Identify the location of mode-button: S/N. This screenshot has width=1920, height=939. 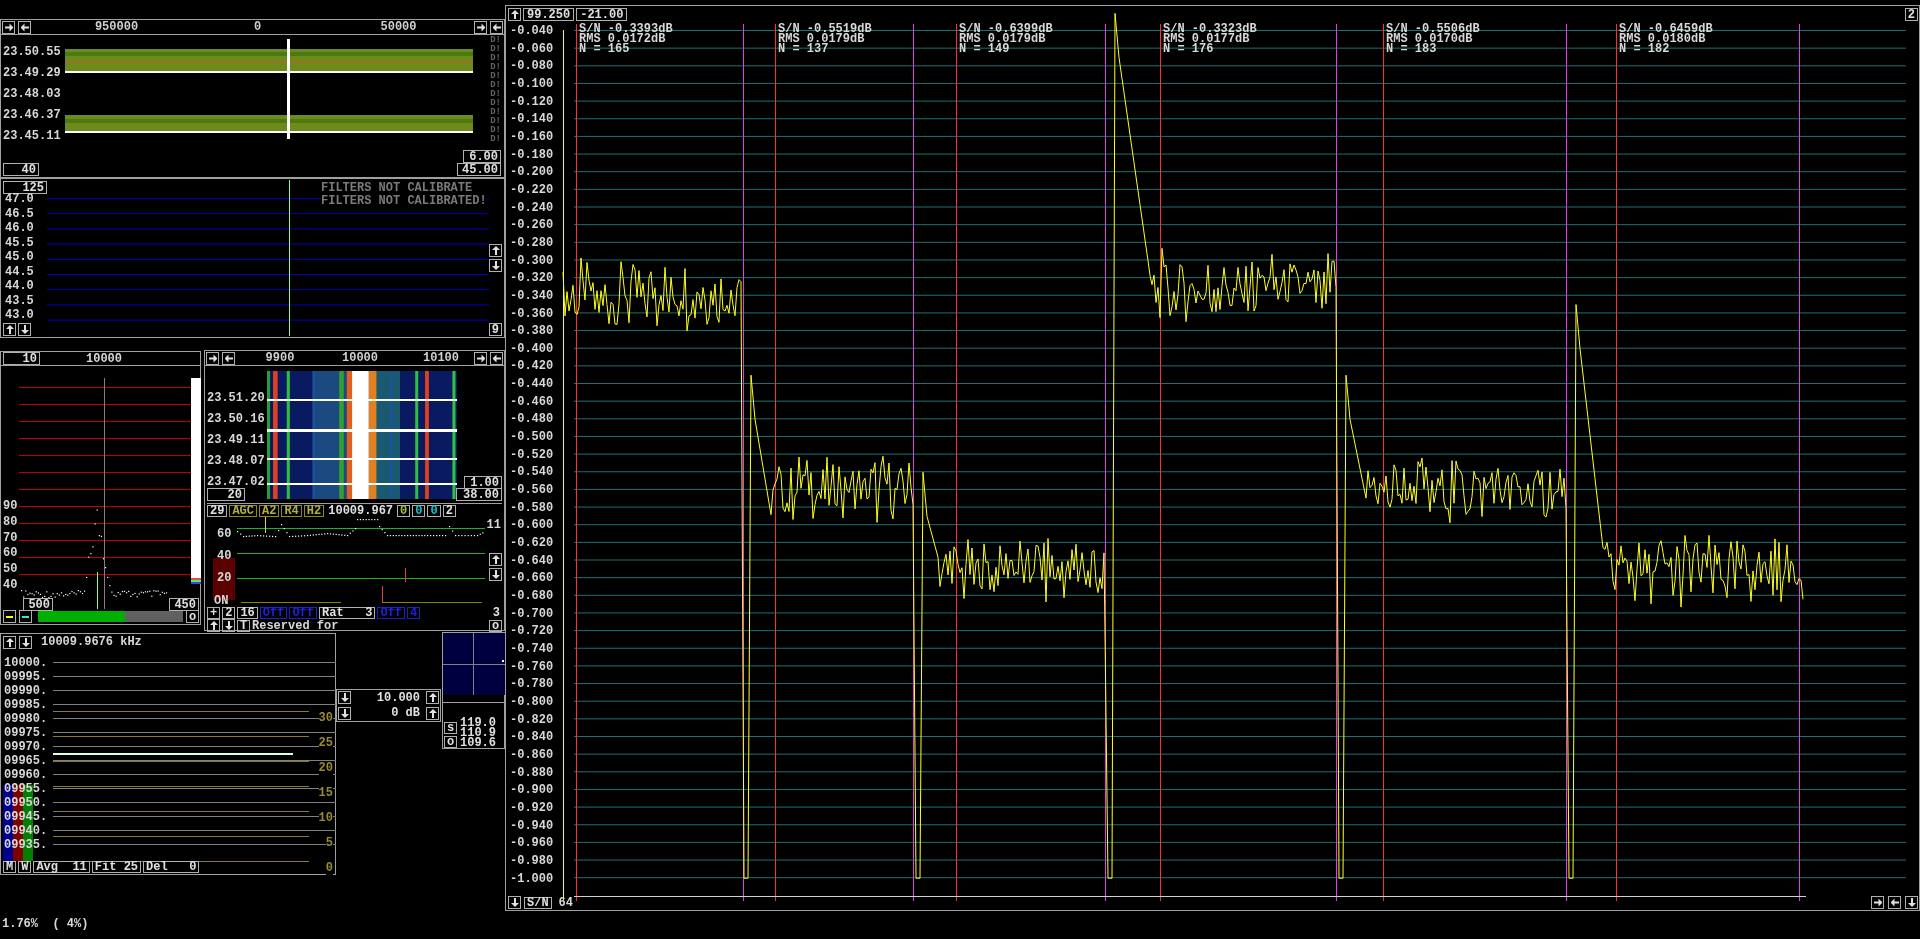
(538, 902).